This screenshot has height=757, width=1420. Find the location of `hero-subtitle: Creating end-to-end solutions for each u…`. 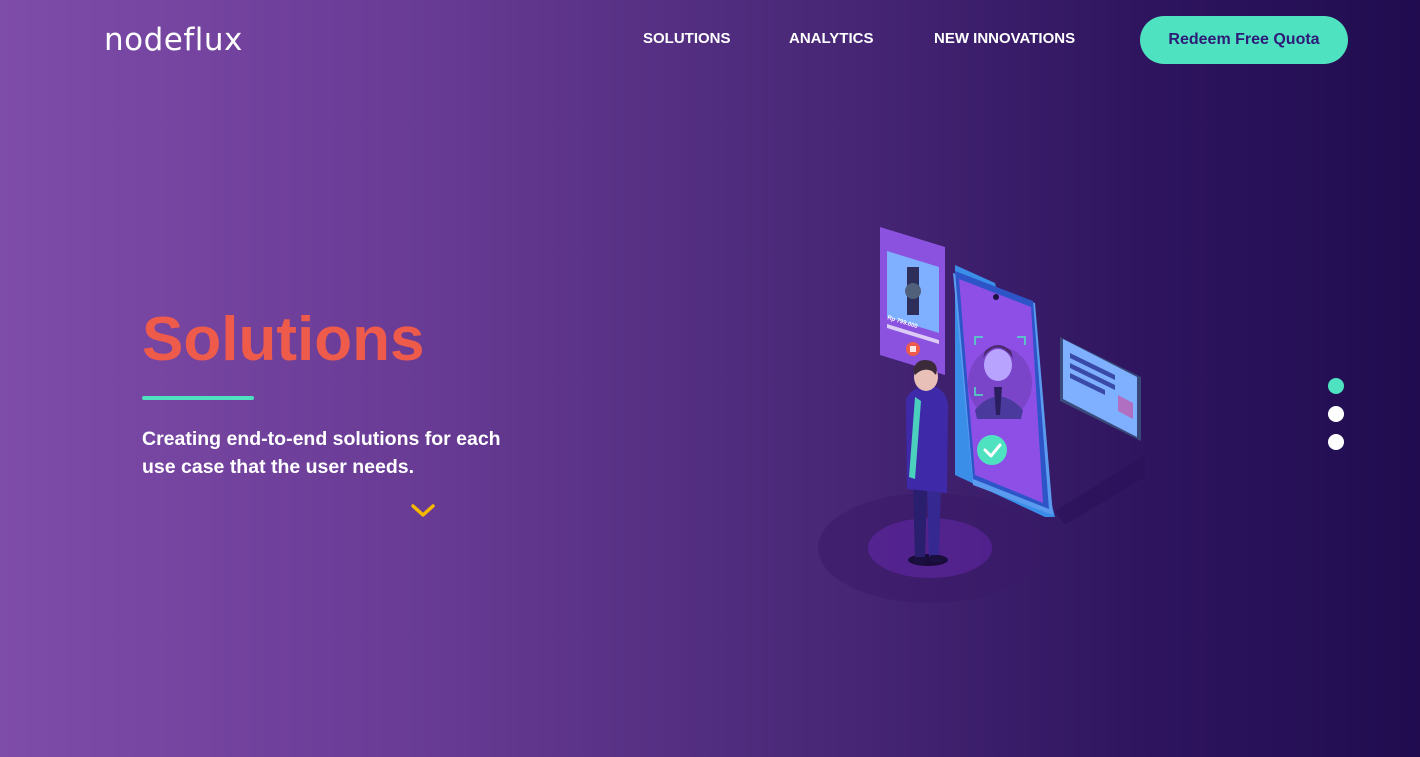

hero-subtitle: Creating end-to-end solutions for each u… is located at coordinates (321, 453).